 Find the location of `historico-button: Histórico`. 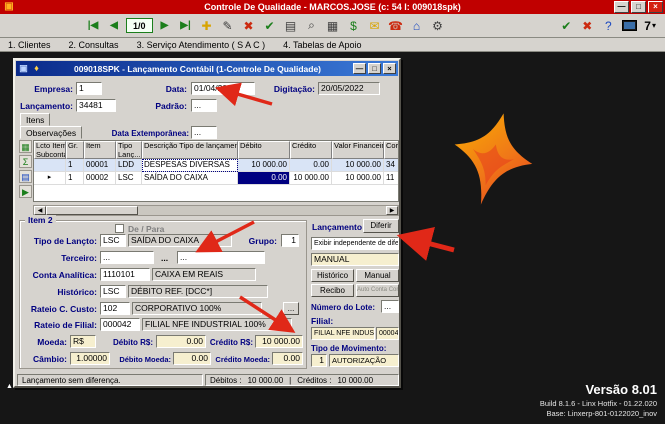

historico-button: Histórico is located at coordinates (332, 275).